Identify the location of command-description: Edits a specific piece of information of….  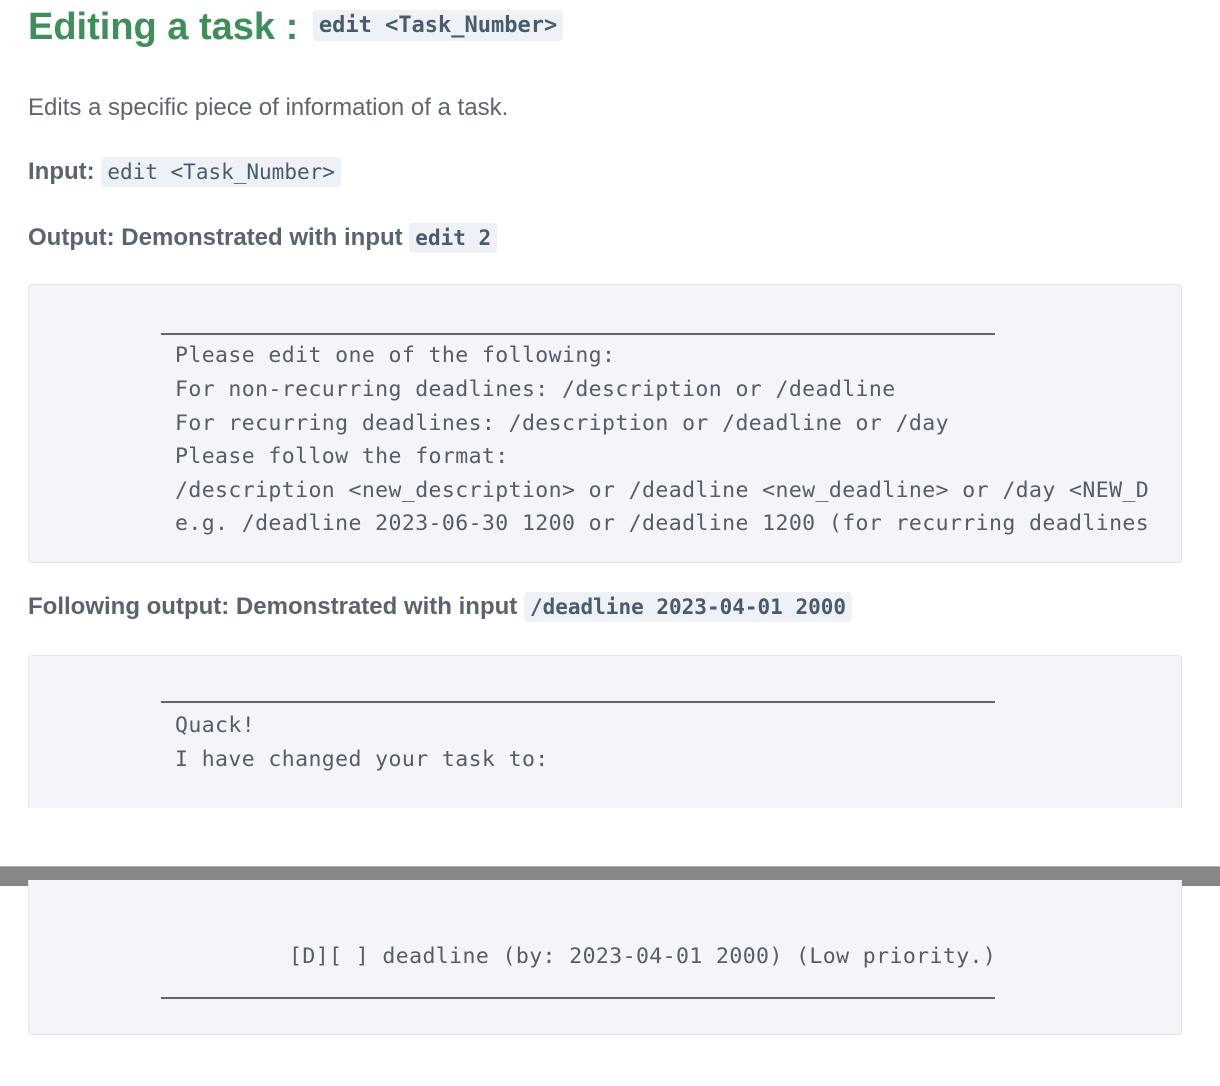
(268, 107).